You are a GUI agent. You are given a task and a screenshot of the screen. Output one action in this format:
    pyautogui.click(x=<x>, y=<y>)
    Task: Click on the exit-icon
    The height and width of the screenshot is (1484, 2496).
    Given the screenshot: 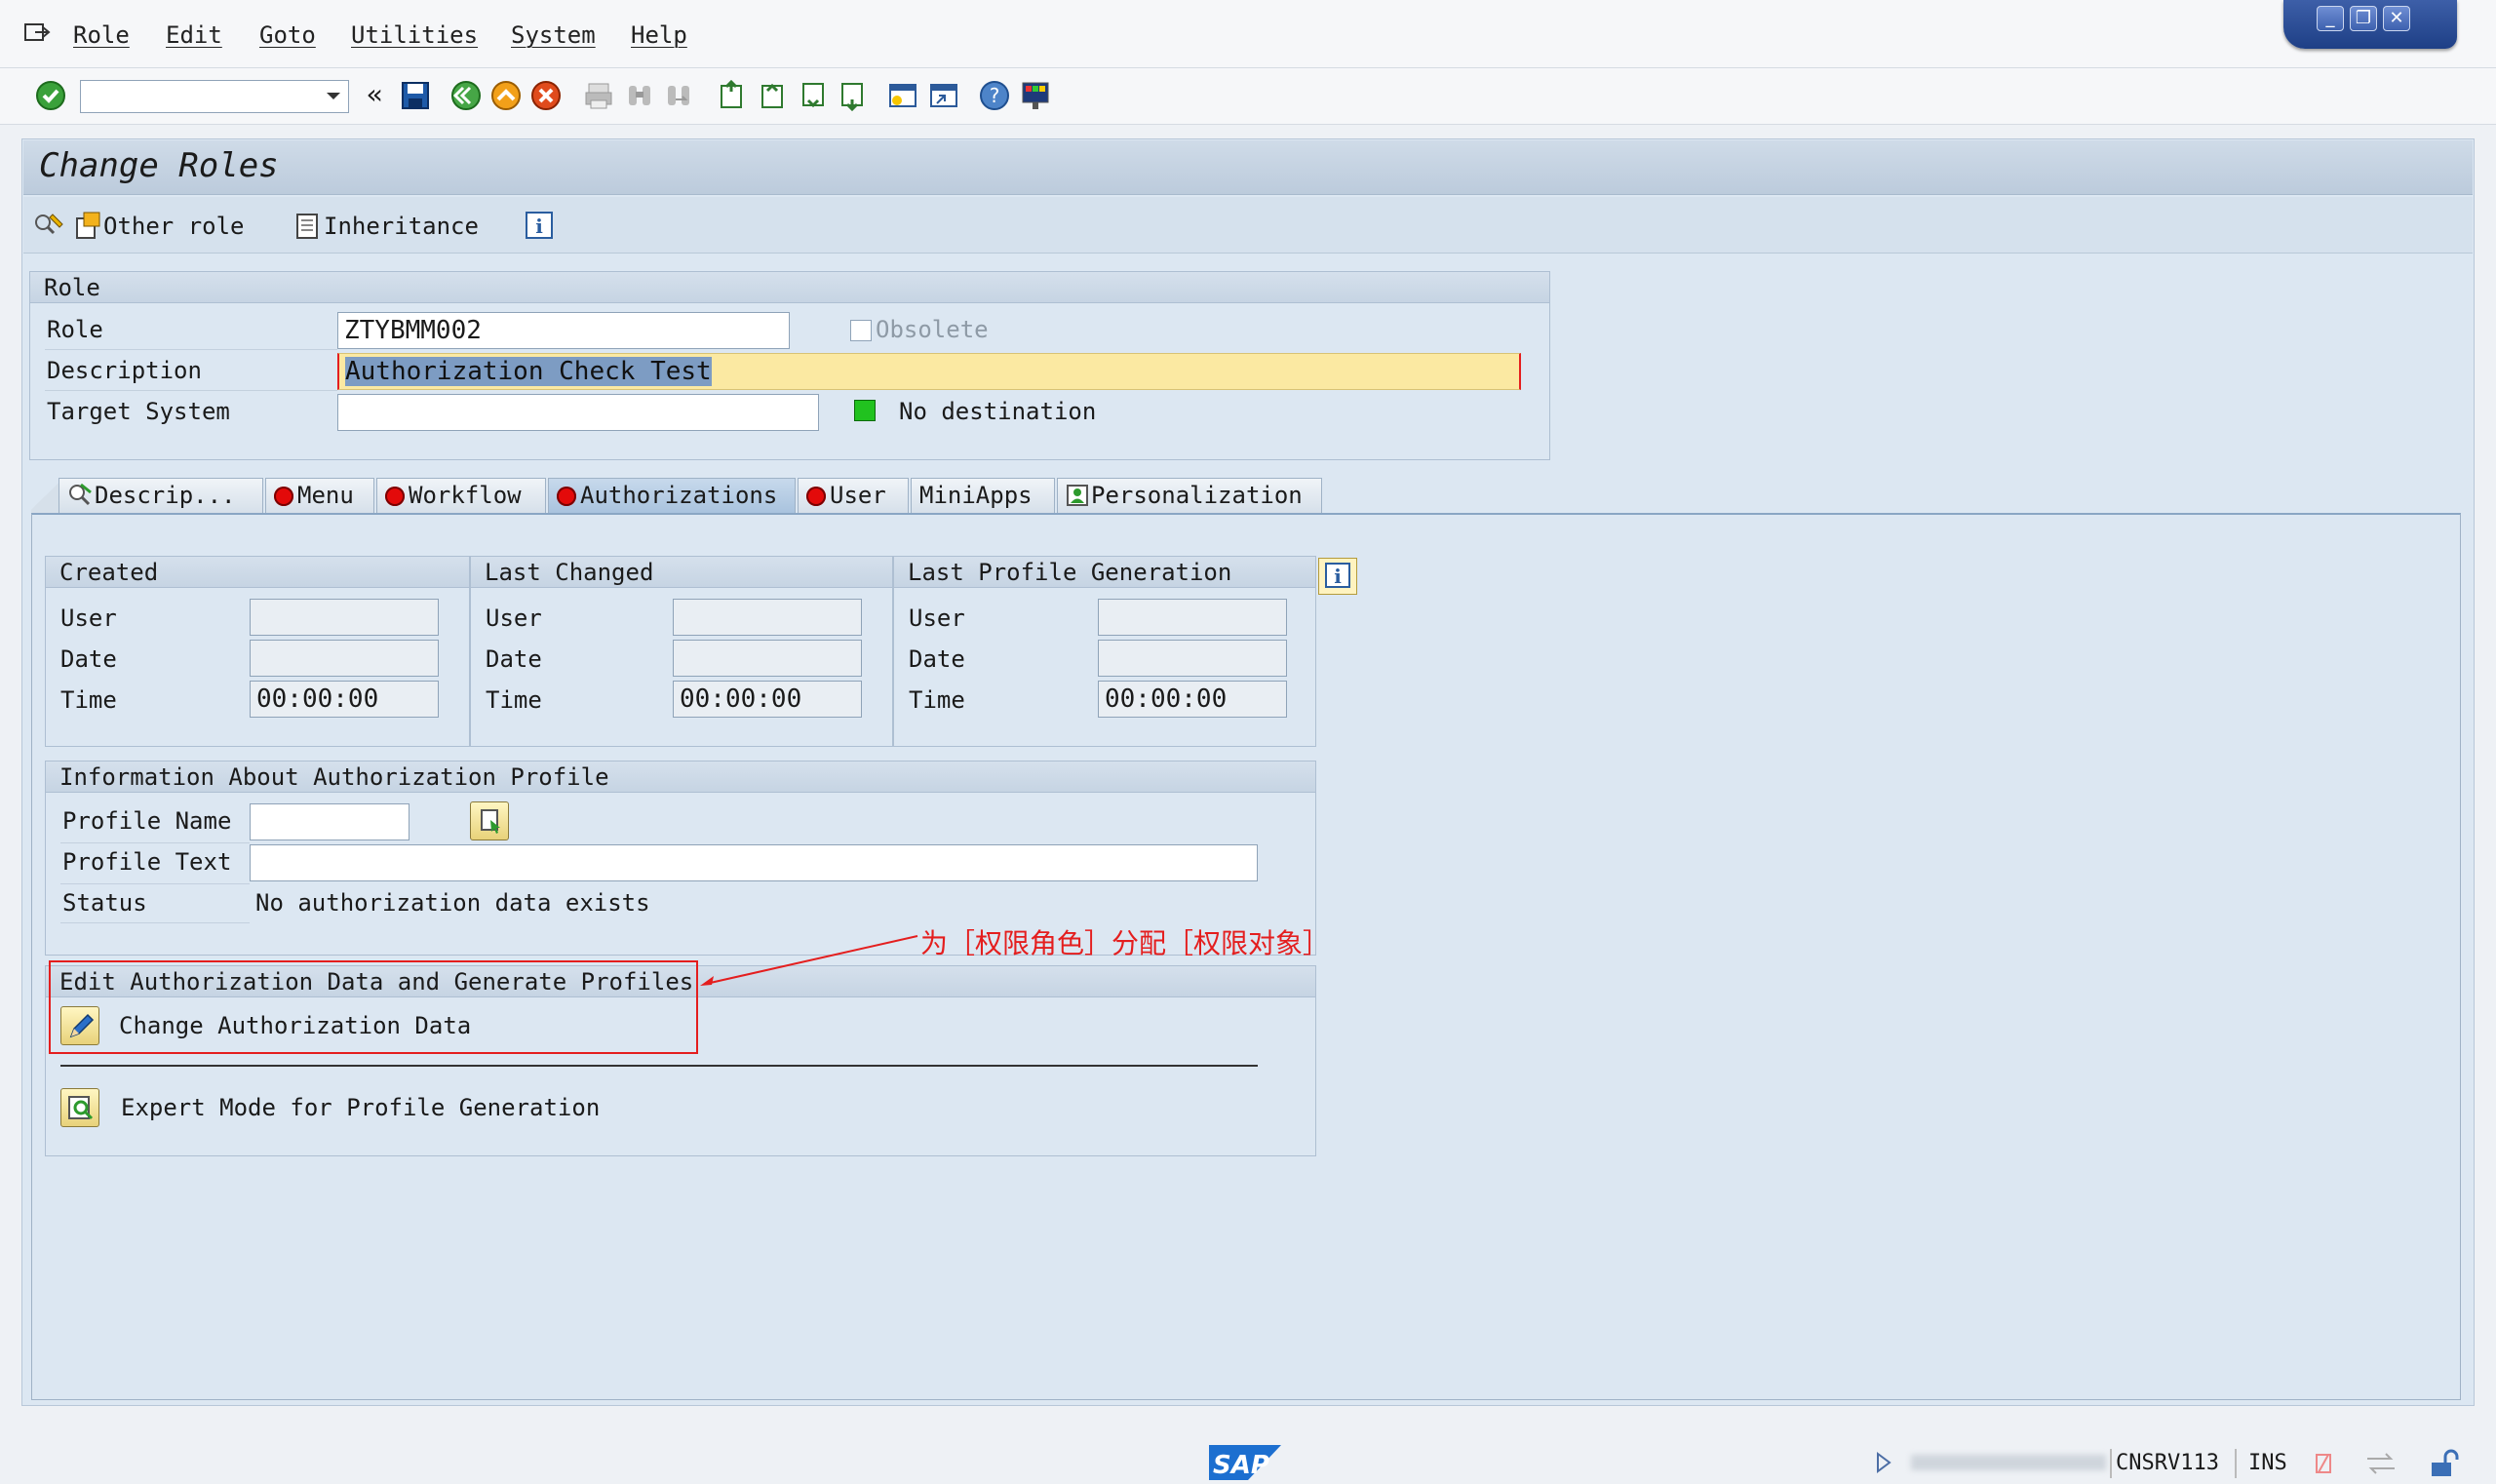 What is the action you would take?
    pyautogui.click(x=506, y=95)
    